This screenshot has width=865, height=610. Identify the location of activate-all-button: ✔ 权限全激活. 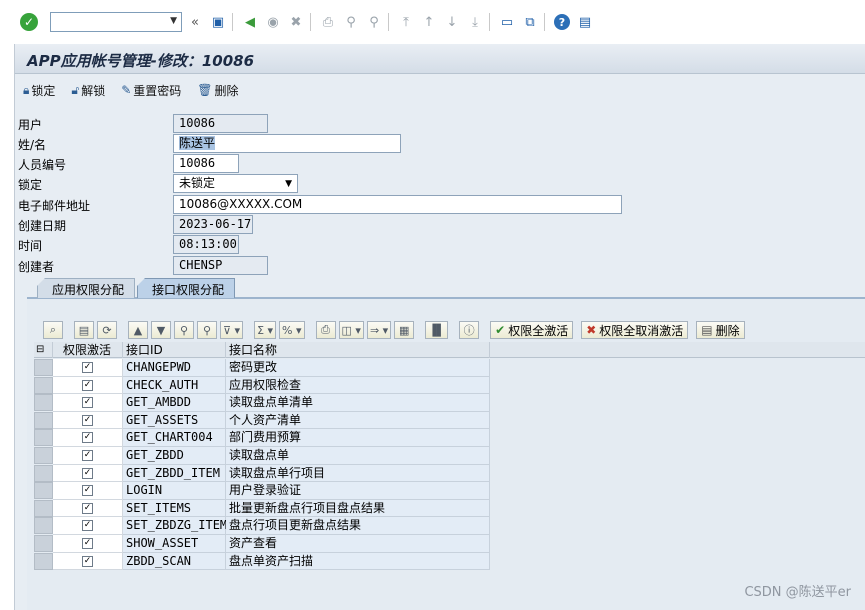
(532, 330).